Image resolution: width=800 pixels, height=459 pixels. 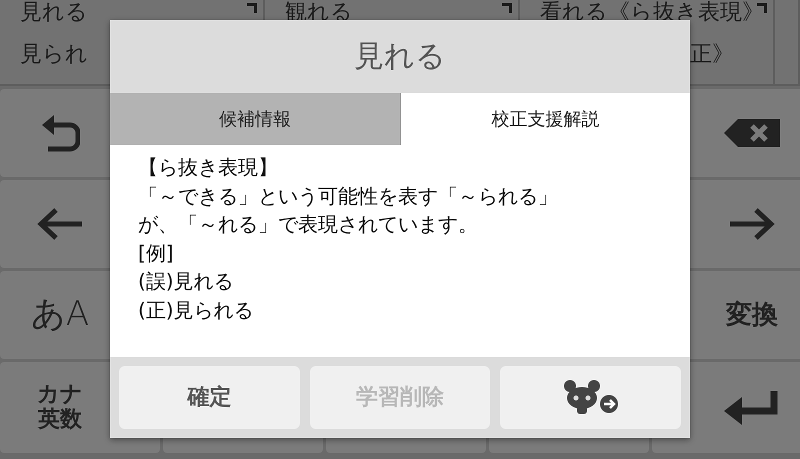 What do you see at coordinates (752, 407) in the screenshot?
I see `enter-icon` at bounding box center [752, 407].